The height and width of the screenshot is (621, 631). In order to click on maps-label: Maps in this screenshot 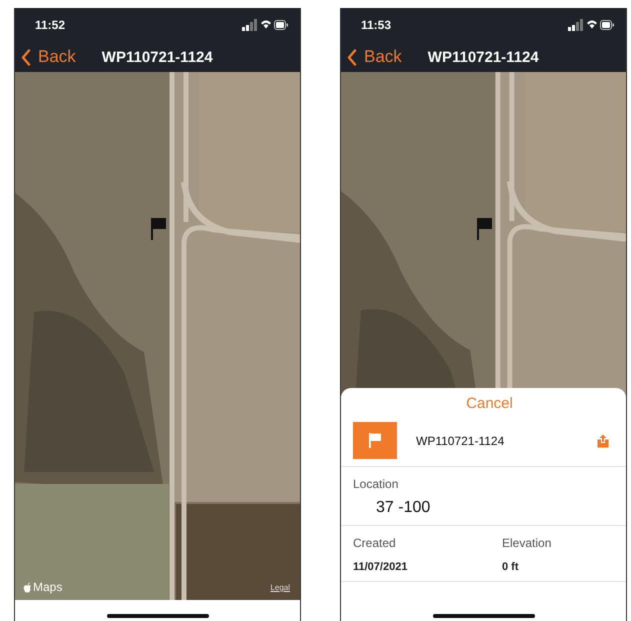, I will do `click(47, 587)`.